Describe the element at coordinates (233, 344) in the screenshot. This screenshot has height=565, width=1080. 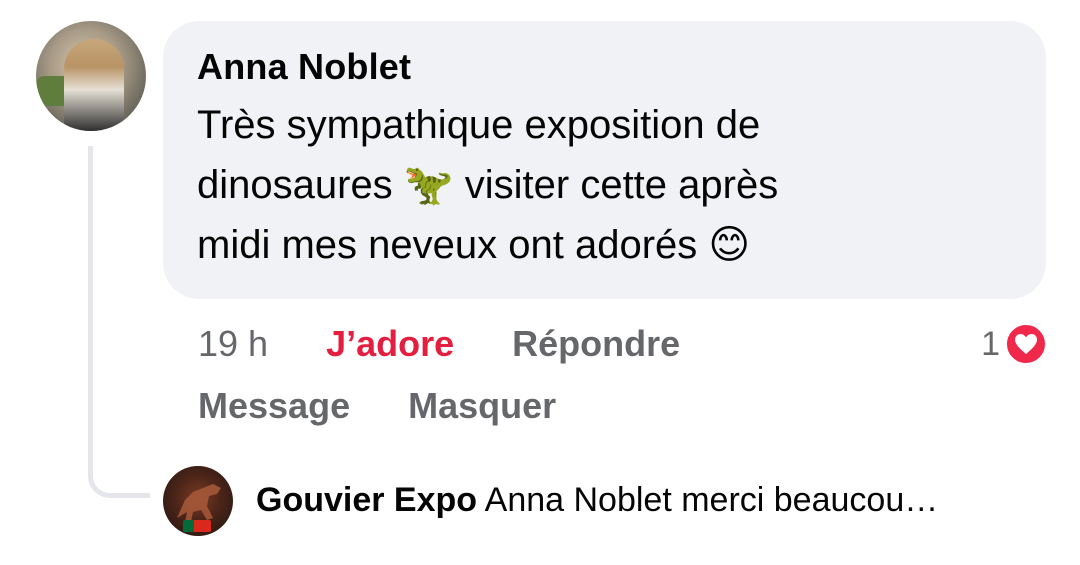
I see `comment-timestamp: 19 h` at that location.